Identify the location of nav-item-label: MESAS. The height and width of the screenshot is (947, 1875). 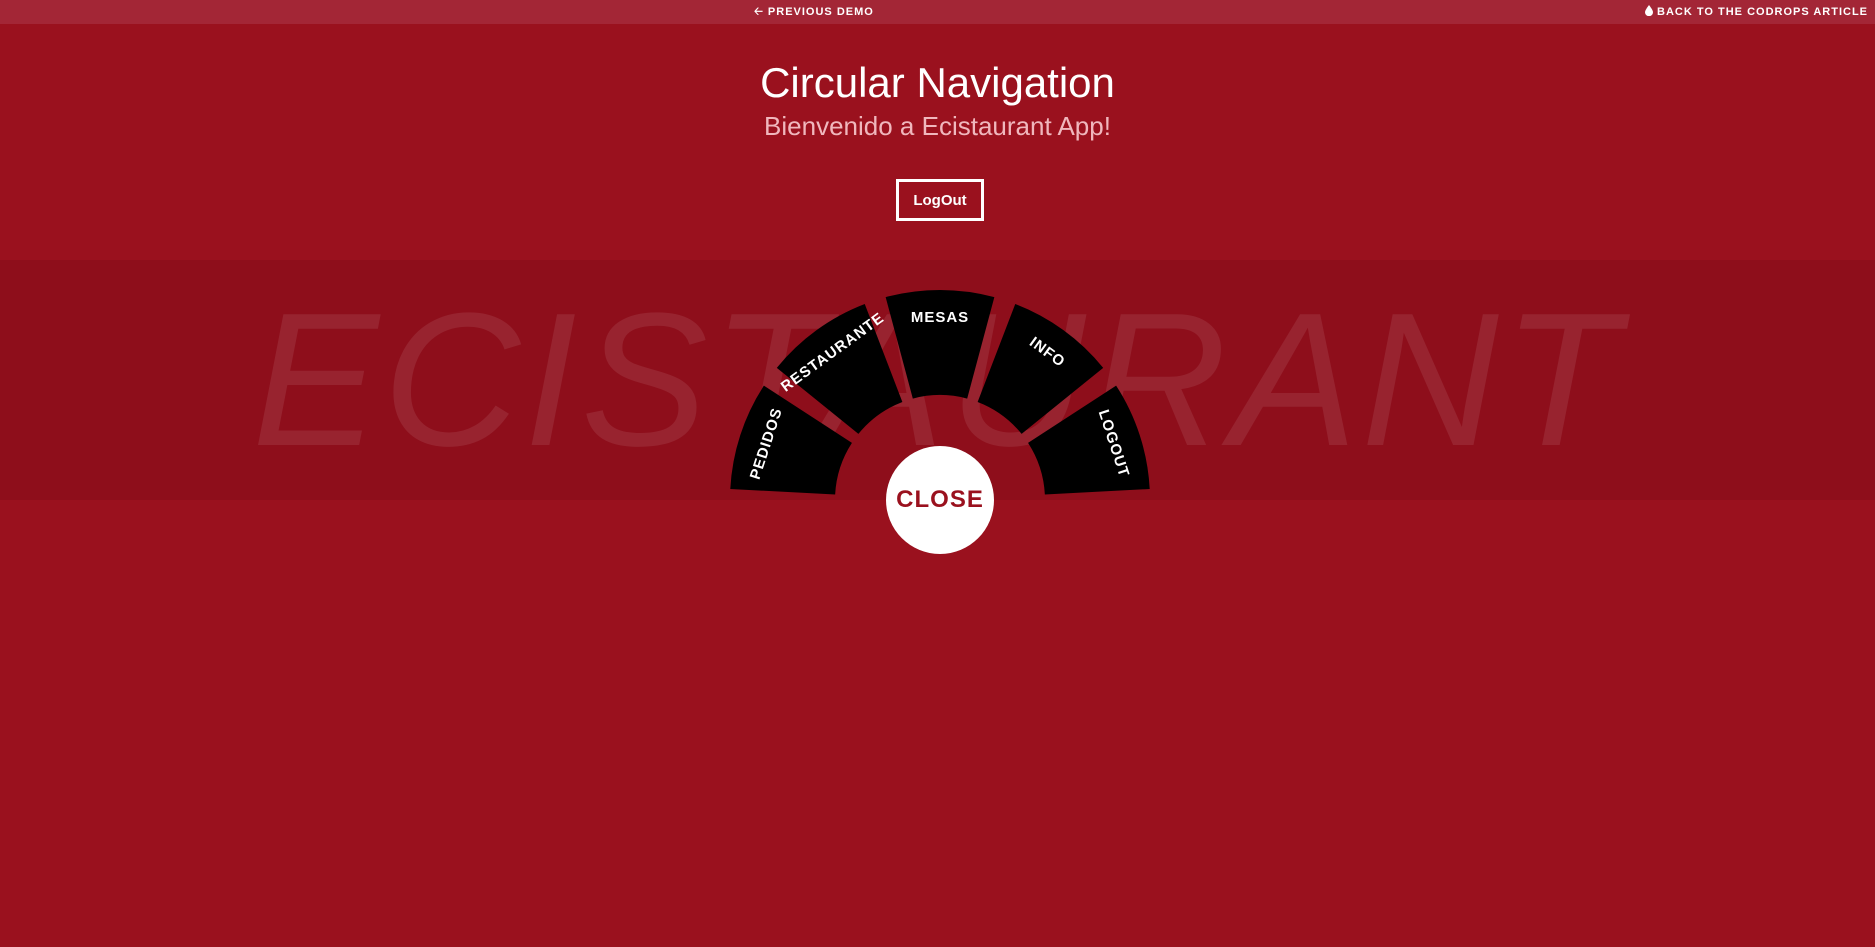
(940, 317).